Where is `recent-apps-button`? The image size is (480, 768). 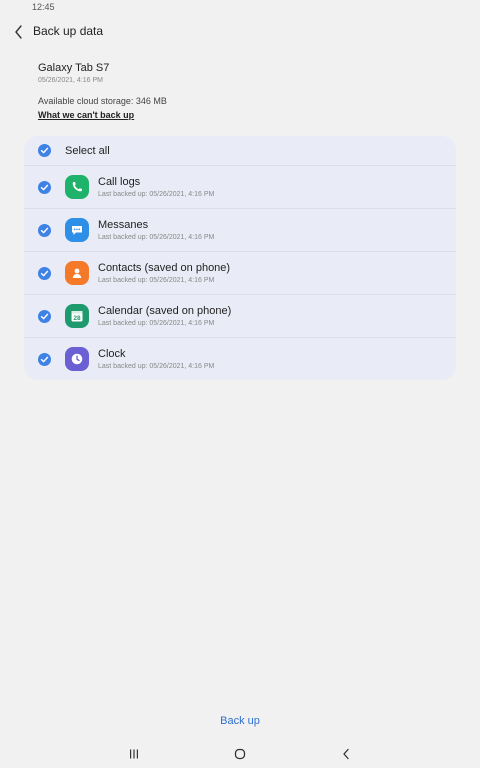 recent-apps-button is located at coordinates (134, 754).